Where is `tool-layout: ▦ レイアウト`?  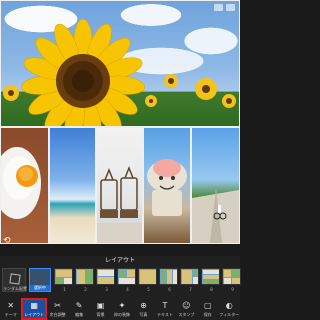 tool-layout: ▦ レイアウト is located at coordinates (34, 309).